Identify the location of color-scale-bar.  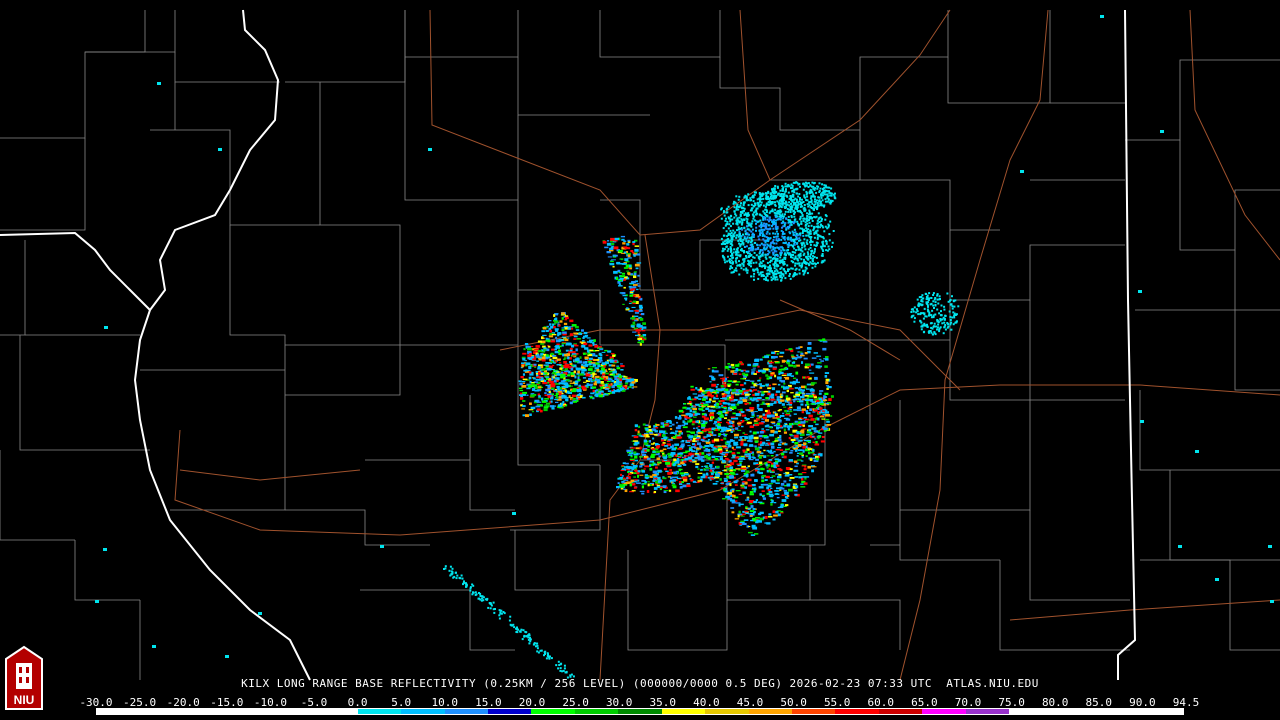
(640, 711).